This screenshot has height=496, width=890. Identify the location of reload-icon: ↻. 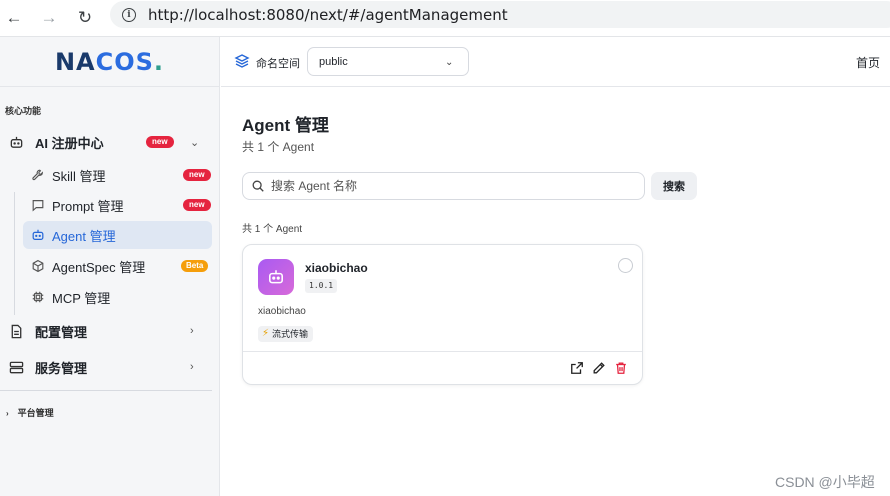
(85, 18).